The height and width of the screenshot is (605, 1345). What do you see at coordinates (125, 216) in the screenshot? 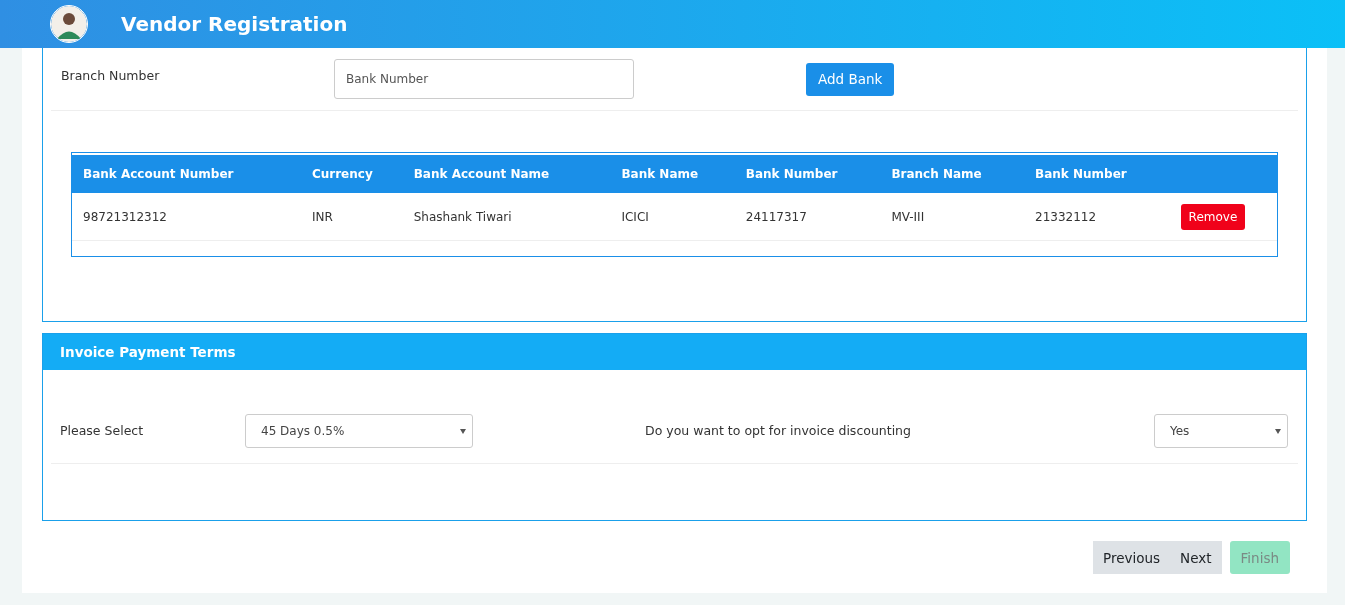
I see `table-cell: 98721312312` at bounding box center [125, 216].